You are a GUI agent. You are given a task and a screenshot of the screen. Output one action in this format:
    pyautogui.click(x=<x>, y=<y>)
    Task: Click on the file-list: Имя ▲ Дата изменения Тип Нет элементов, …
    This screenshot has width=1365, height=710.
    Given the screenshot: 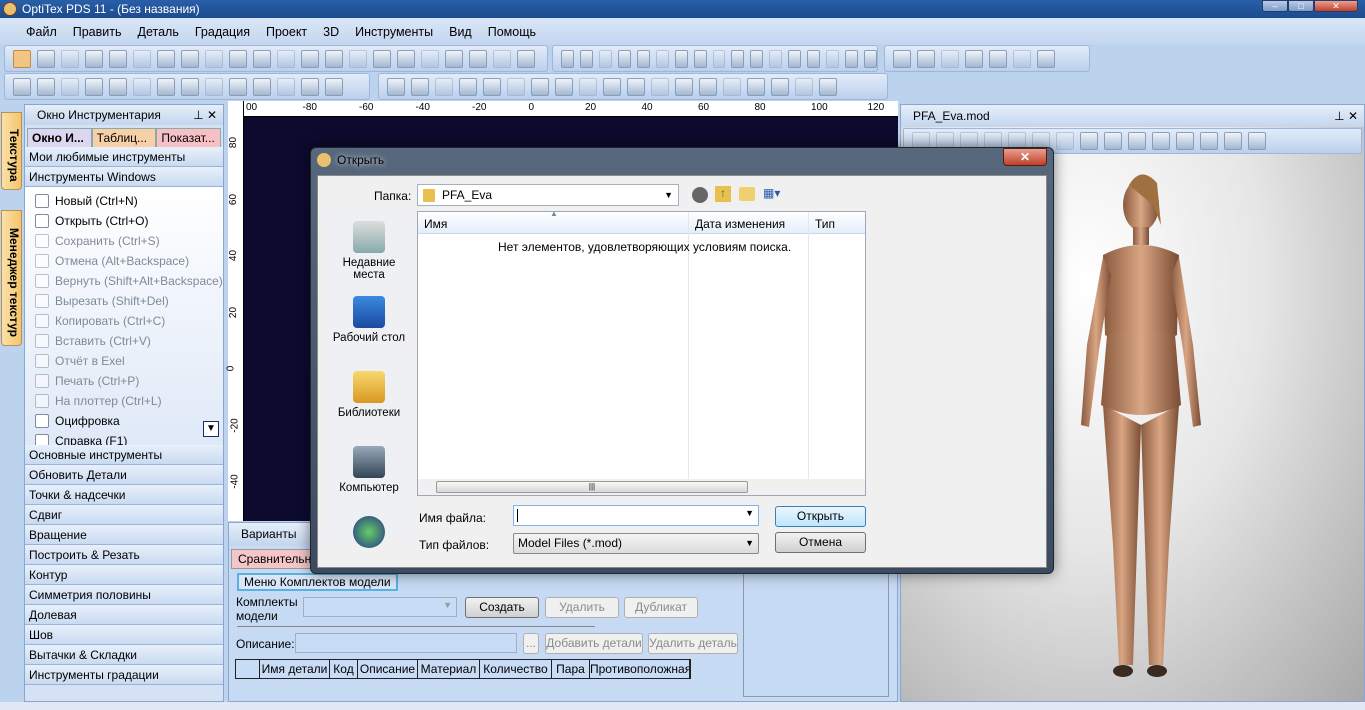 What is the action you would take?
    pyautogui.click(x=641, y=352)
    